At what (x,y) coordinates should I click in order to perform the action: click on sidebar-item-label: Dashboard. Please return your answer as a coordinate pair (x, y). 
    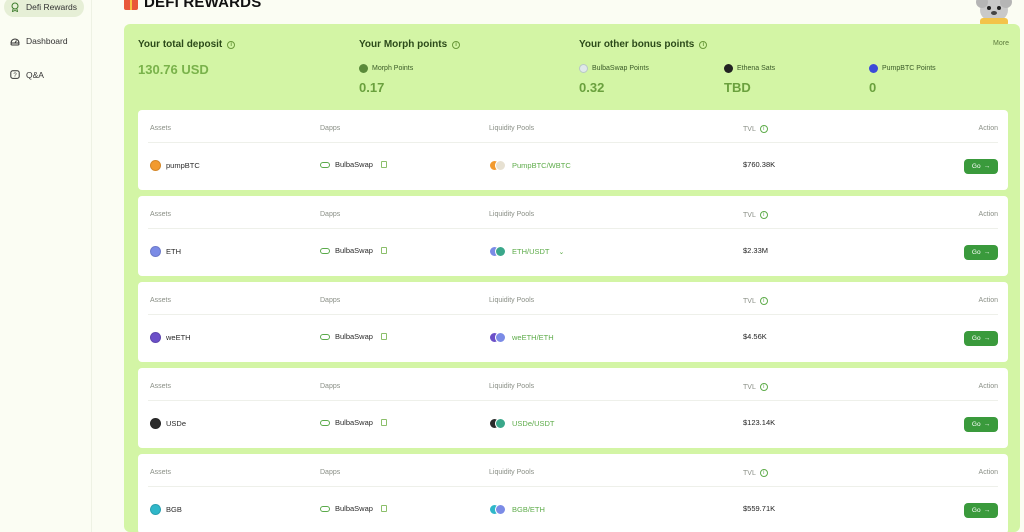
    Looking at the image, I should click on (47, 41).